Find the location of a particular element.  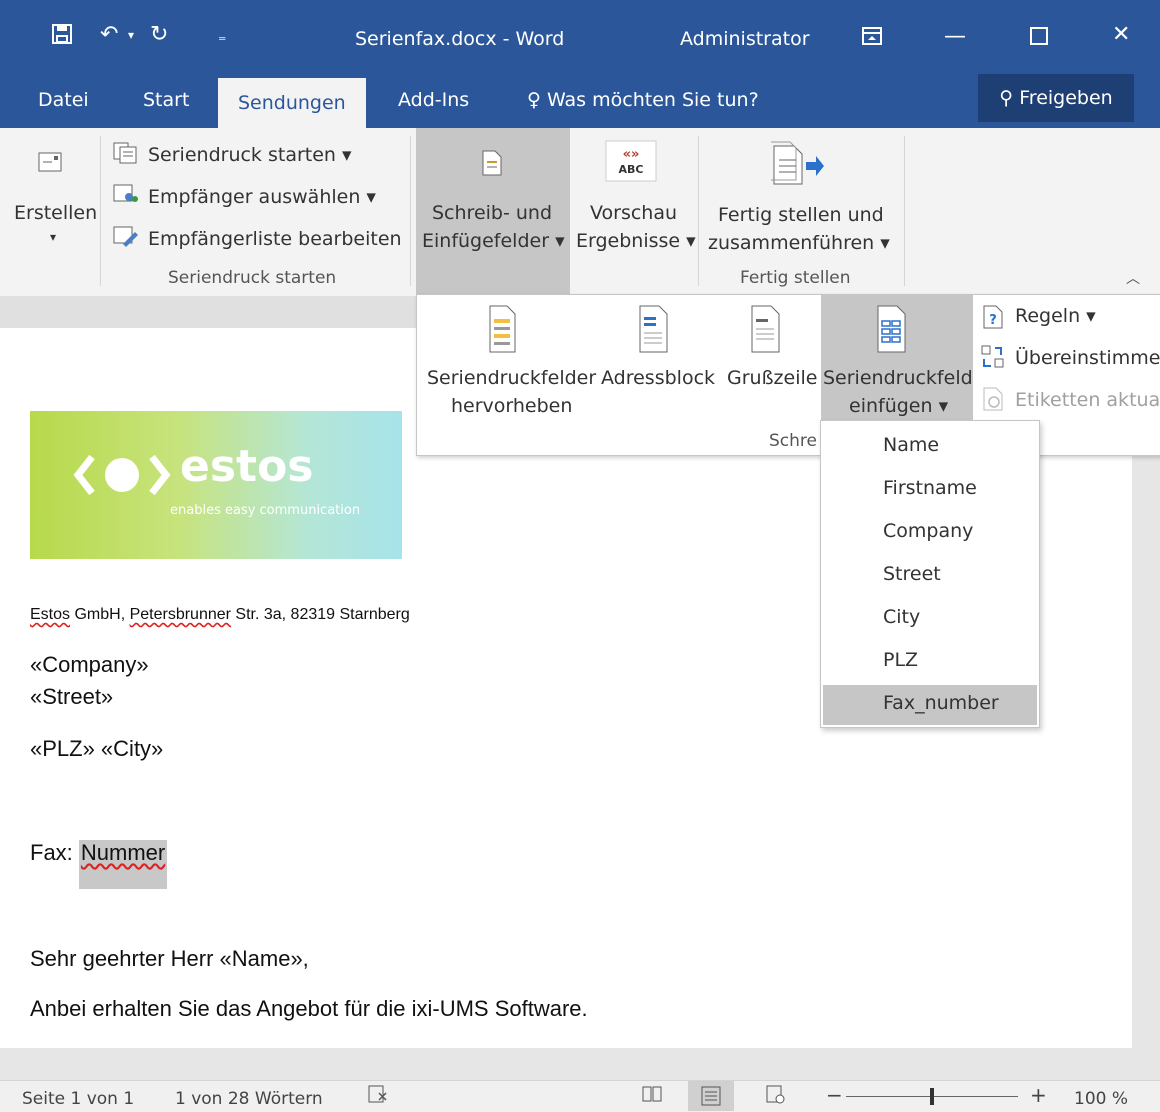

erstellen-button: Erstellen is located at coordinates (55, 213).